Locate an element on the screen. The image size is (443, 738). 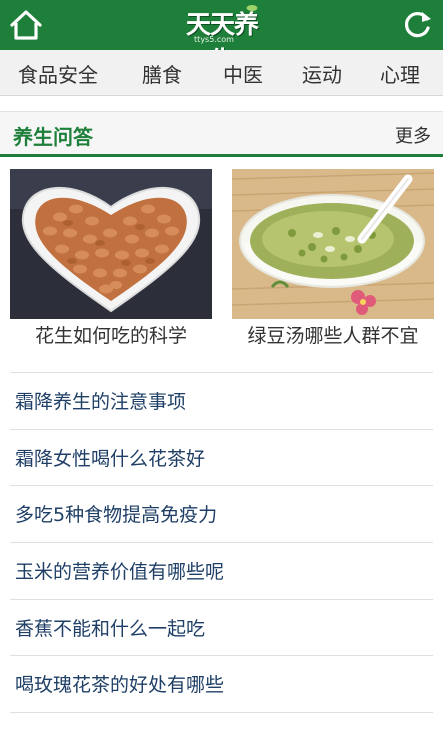
top-bar: 天天养生 ttys5.com is located at coordinates (221, 37).